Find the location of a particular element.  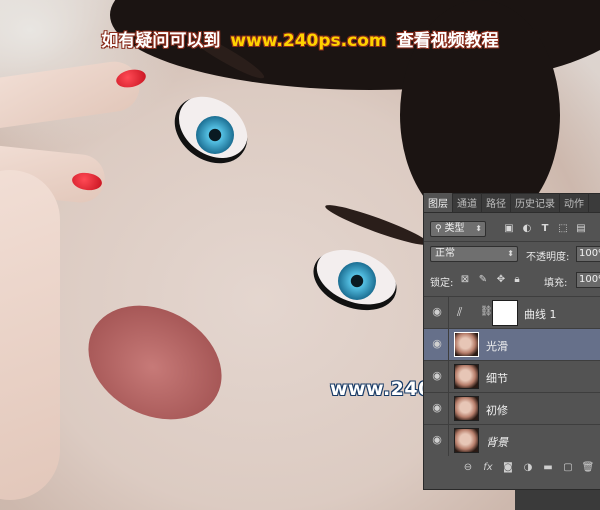

filter-kind-value: 类型 is located at coordinates (454, 228).